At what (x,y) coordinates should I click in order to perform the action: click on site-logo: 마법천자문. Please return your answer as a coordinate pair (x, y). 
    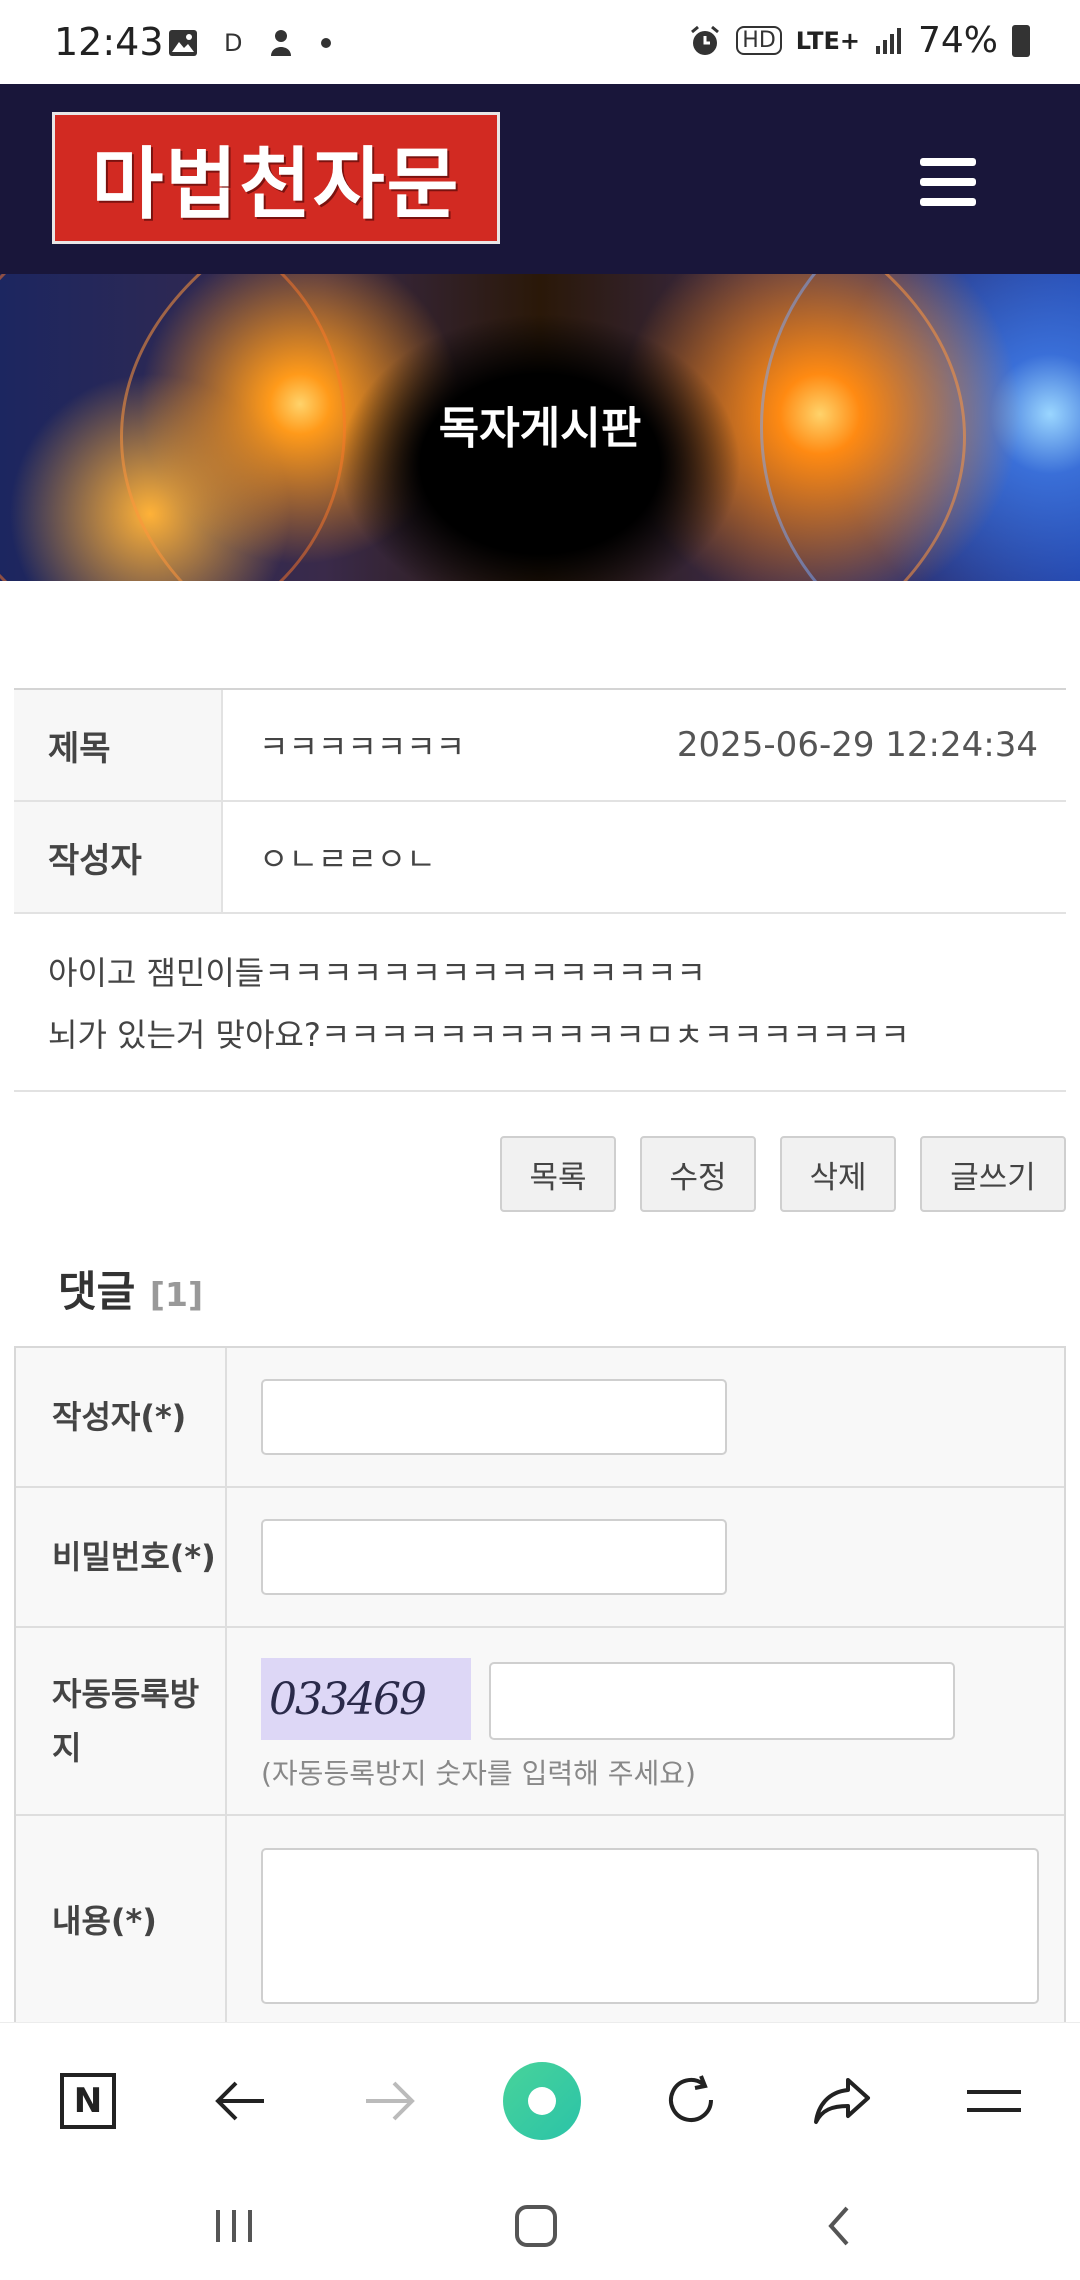
    Looking at the image, I should click on (276, 178).